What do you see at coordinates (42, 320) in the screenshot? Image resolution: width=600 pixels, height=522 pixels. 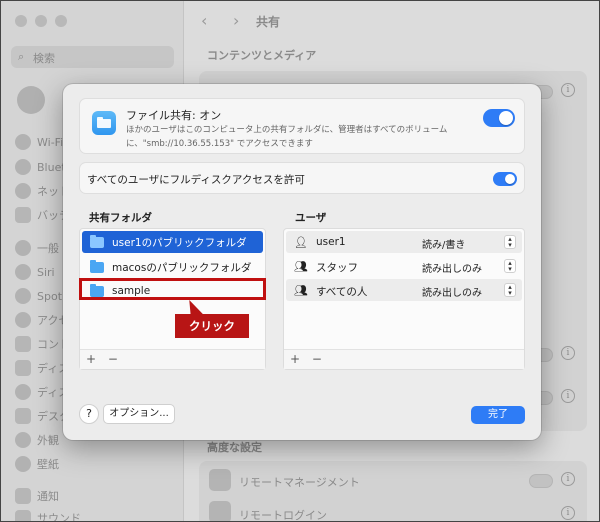 I see `sidebar-item-accessibility: アクセ` at bounding box center [42, 320].